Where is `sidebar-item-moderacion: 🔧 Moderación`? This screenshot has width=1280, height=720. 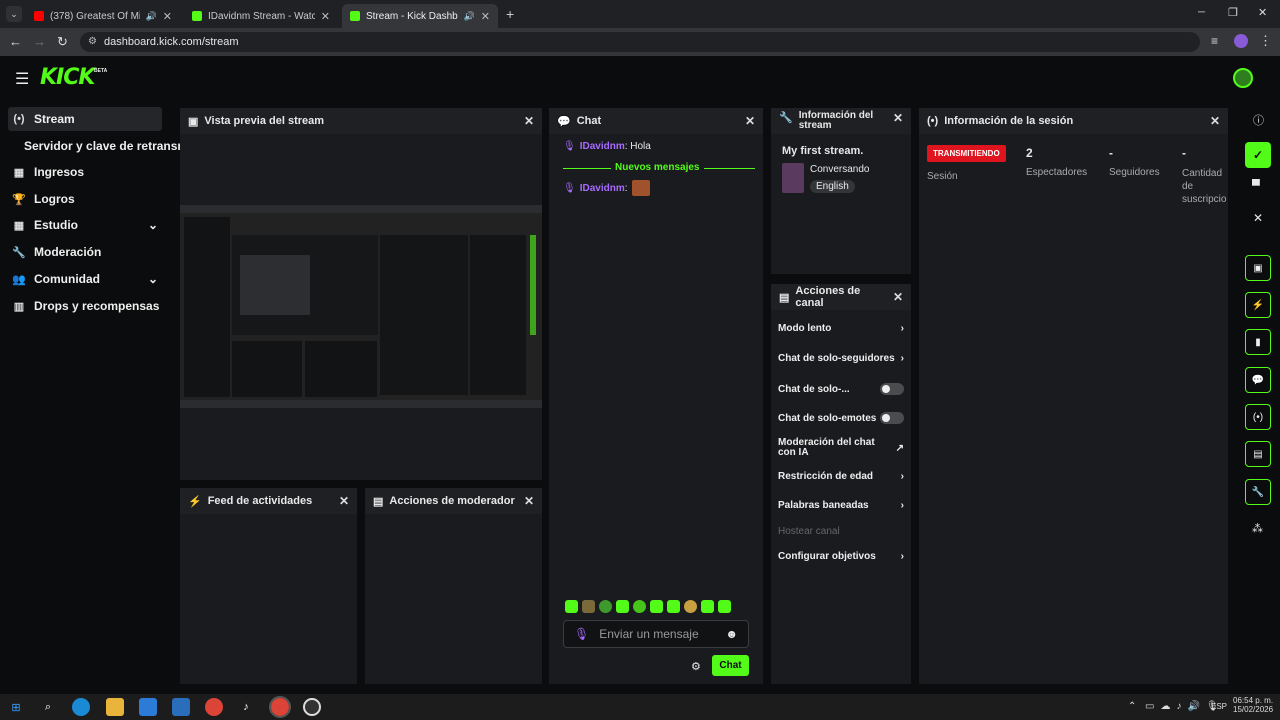 sidebar-item-moderacion: 🔧 Moderación is located at coordinates (85, 252).